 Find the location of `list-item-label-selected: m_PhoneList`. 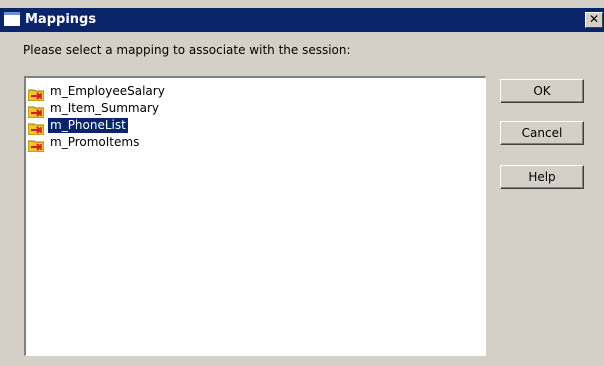

list-item-label-selected: m_PhoneList is located at coordinates (88, 125).